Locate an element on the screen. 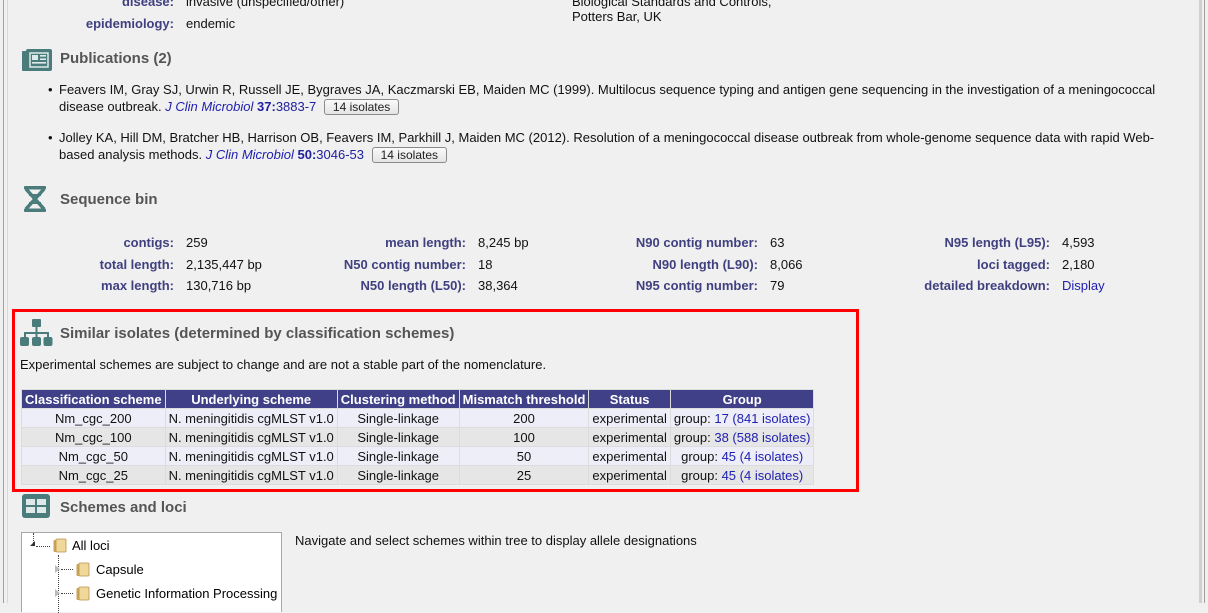 This screenshot has height=613, width=1208. cell-threshold: 100 is located at coordinates (524, 437).